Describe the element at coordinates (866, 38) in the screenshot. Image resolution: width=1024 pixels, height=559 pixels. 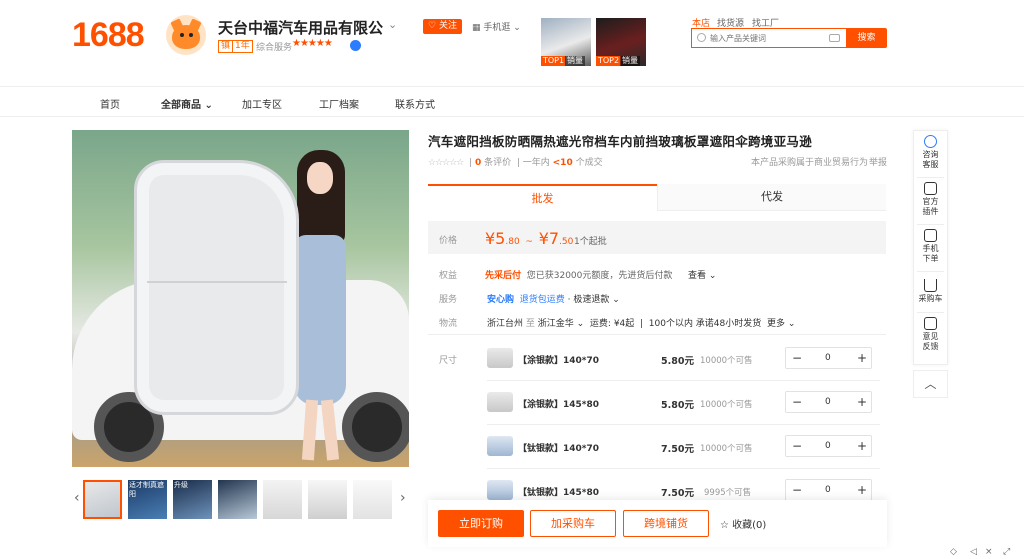
I see `search-button: 搜索` at that location.